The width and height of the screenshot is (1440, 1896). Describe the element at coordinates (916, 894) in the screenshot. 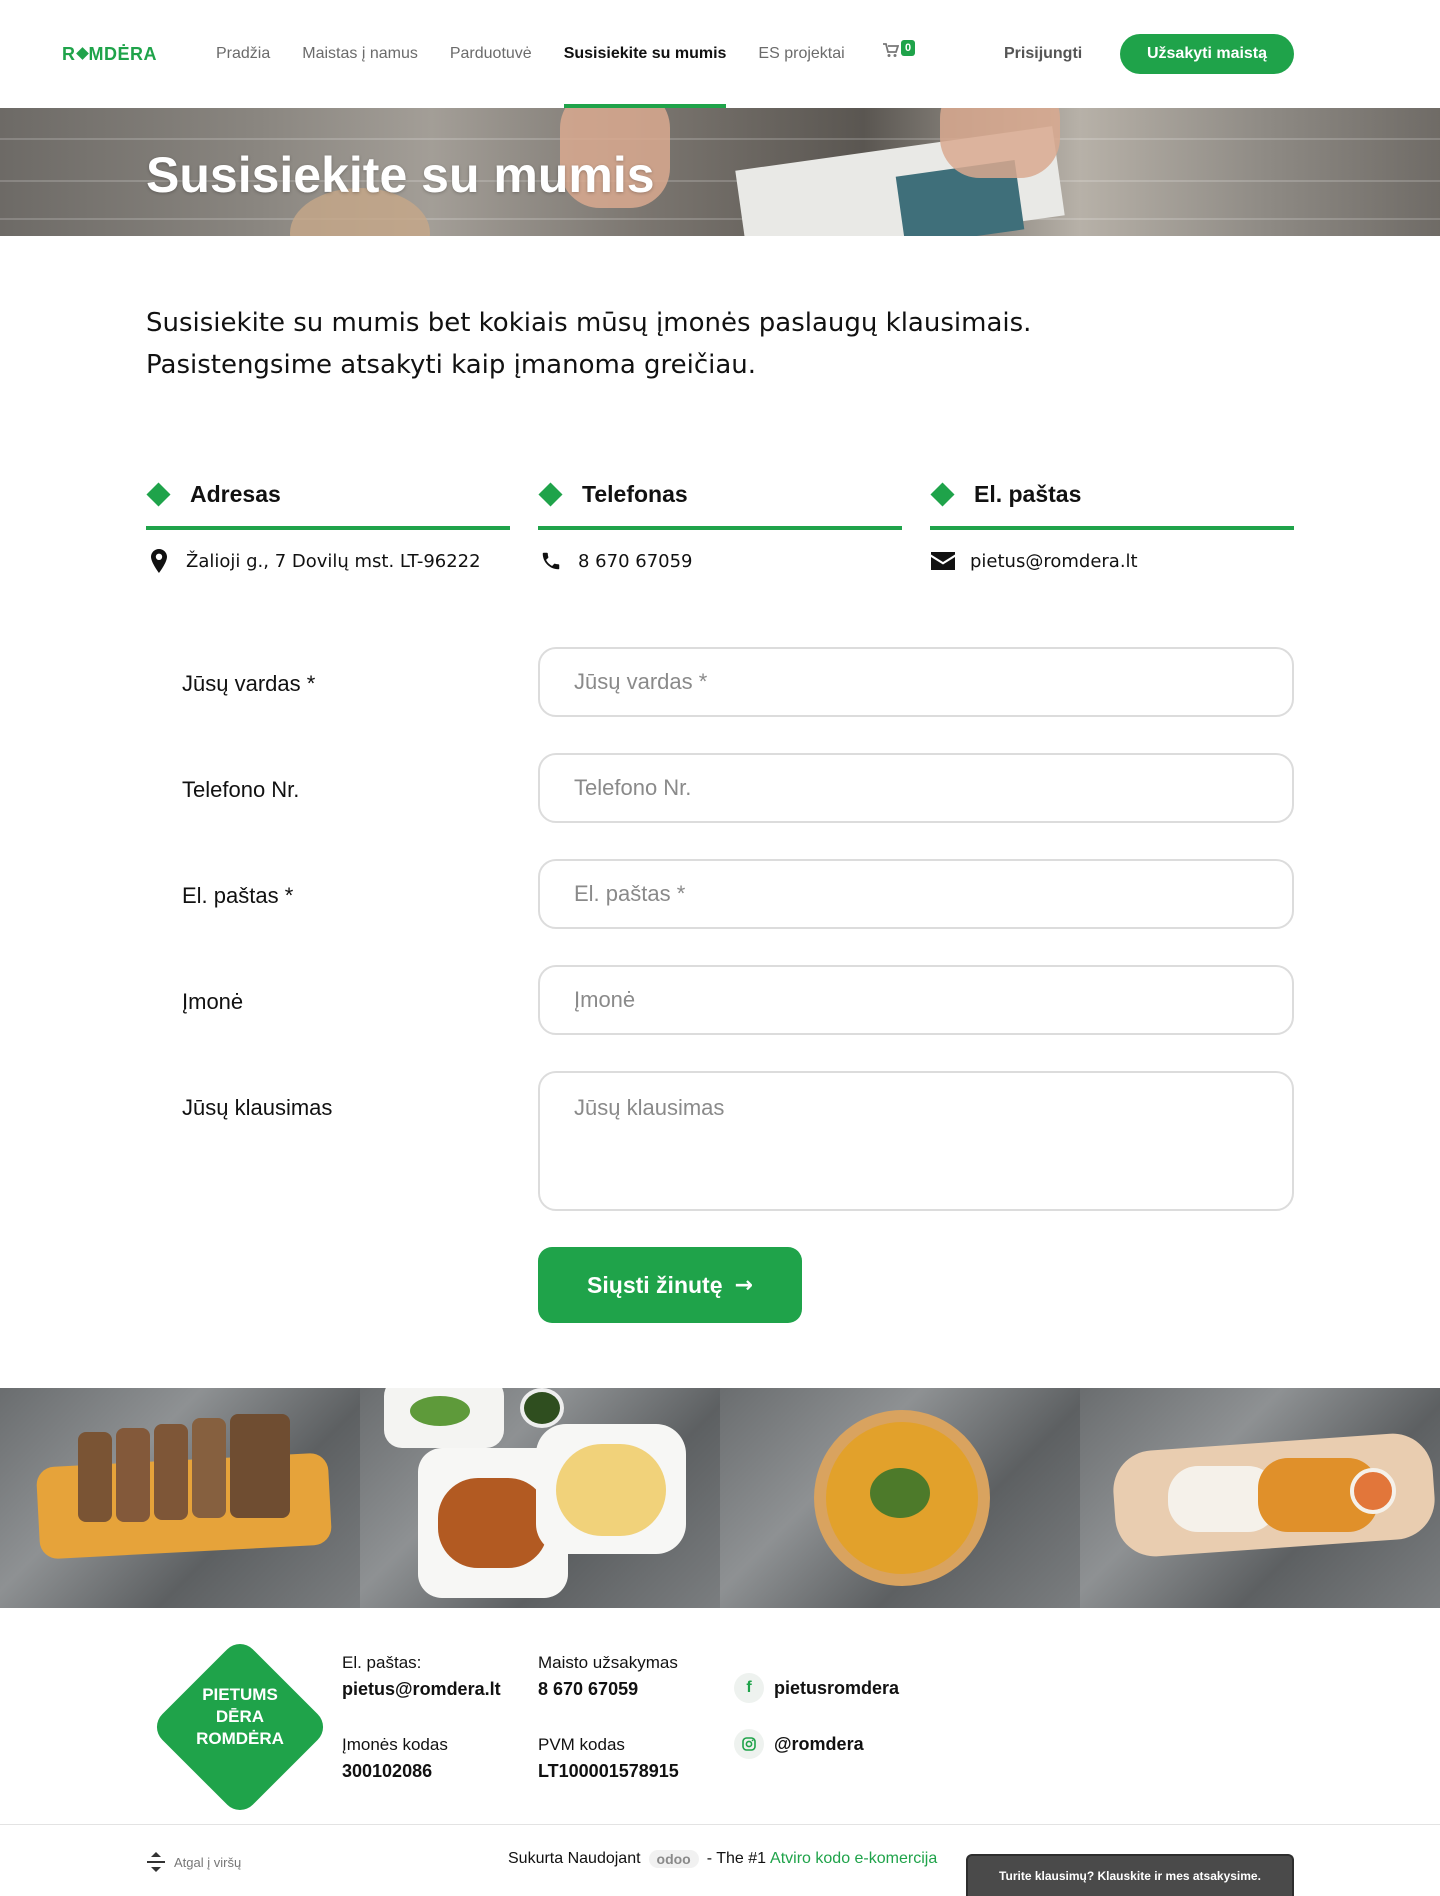

I see `email-input` at that location.